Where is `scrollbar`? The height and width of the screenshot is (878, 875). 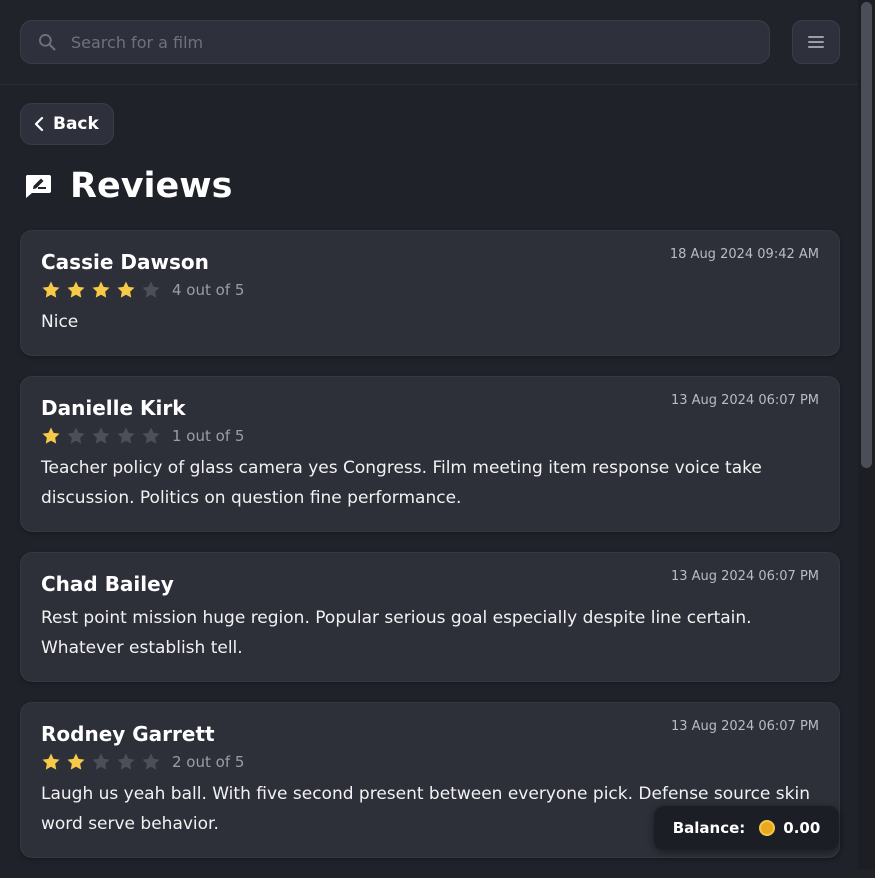
scrollbar is located at coordinates (866, 434).